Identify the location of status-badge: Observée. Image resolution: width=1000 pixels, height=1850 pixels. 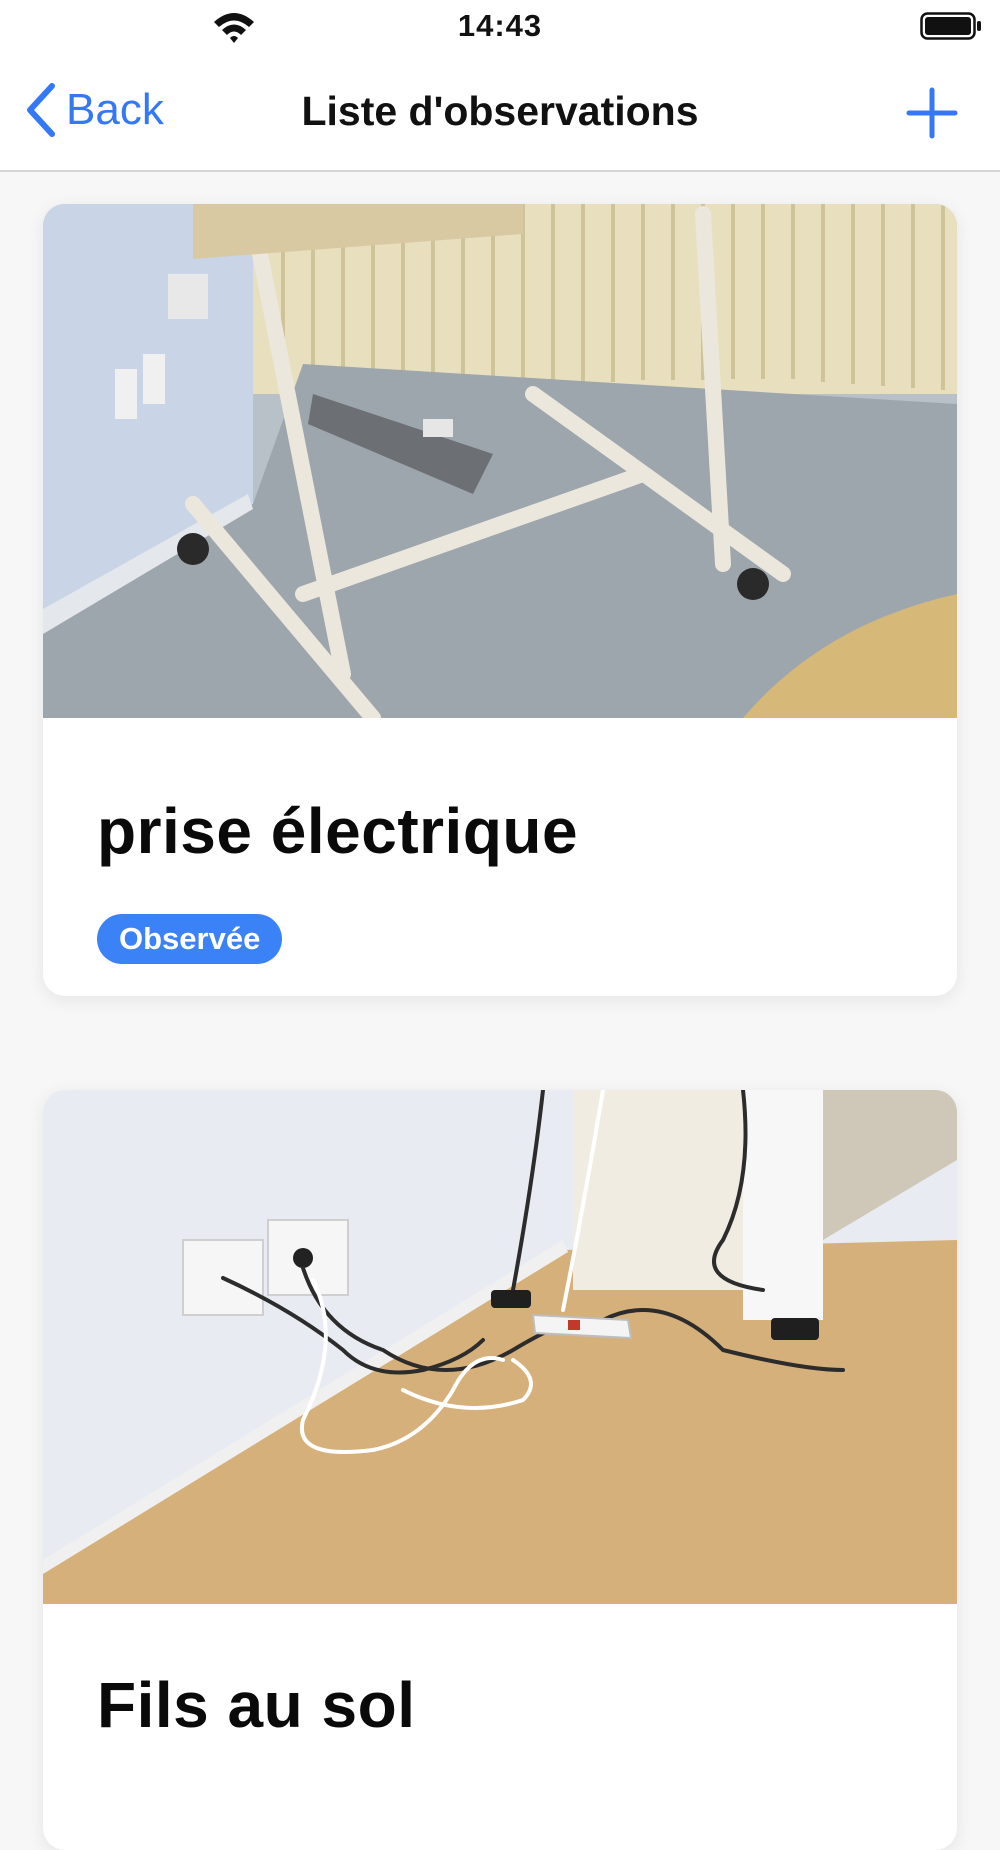
(190, 939).